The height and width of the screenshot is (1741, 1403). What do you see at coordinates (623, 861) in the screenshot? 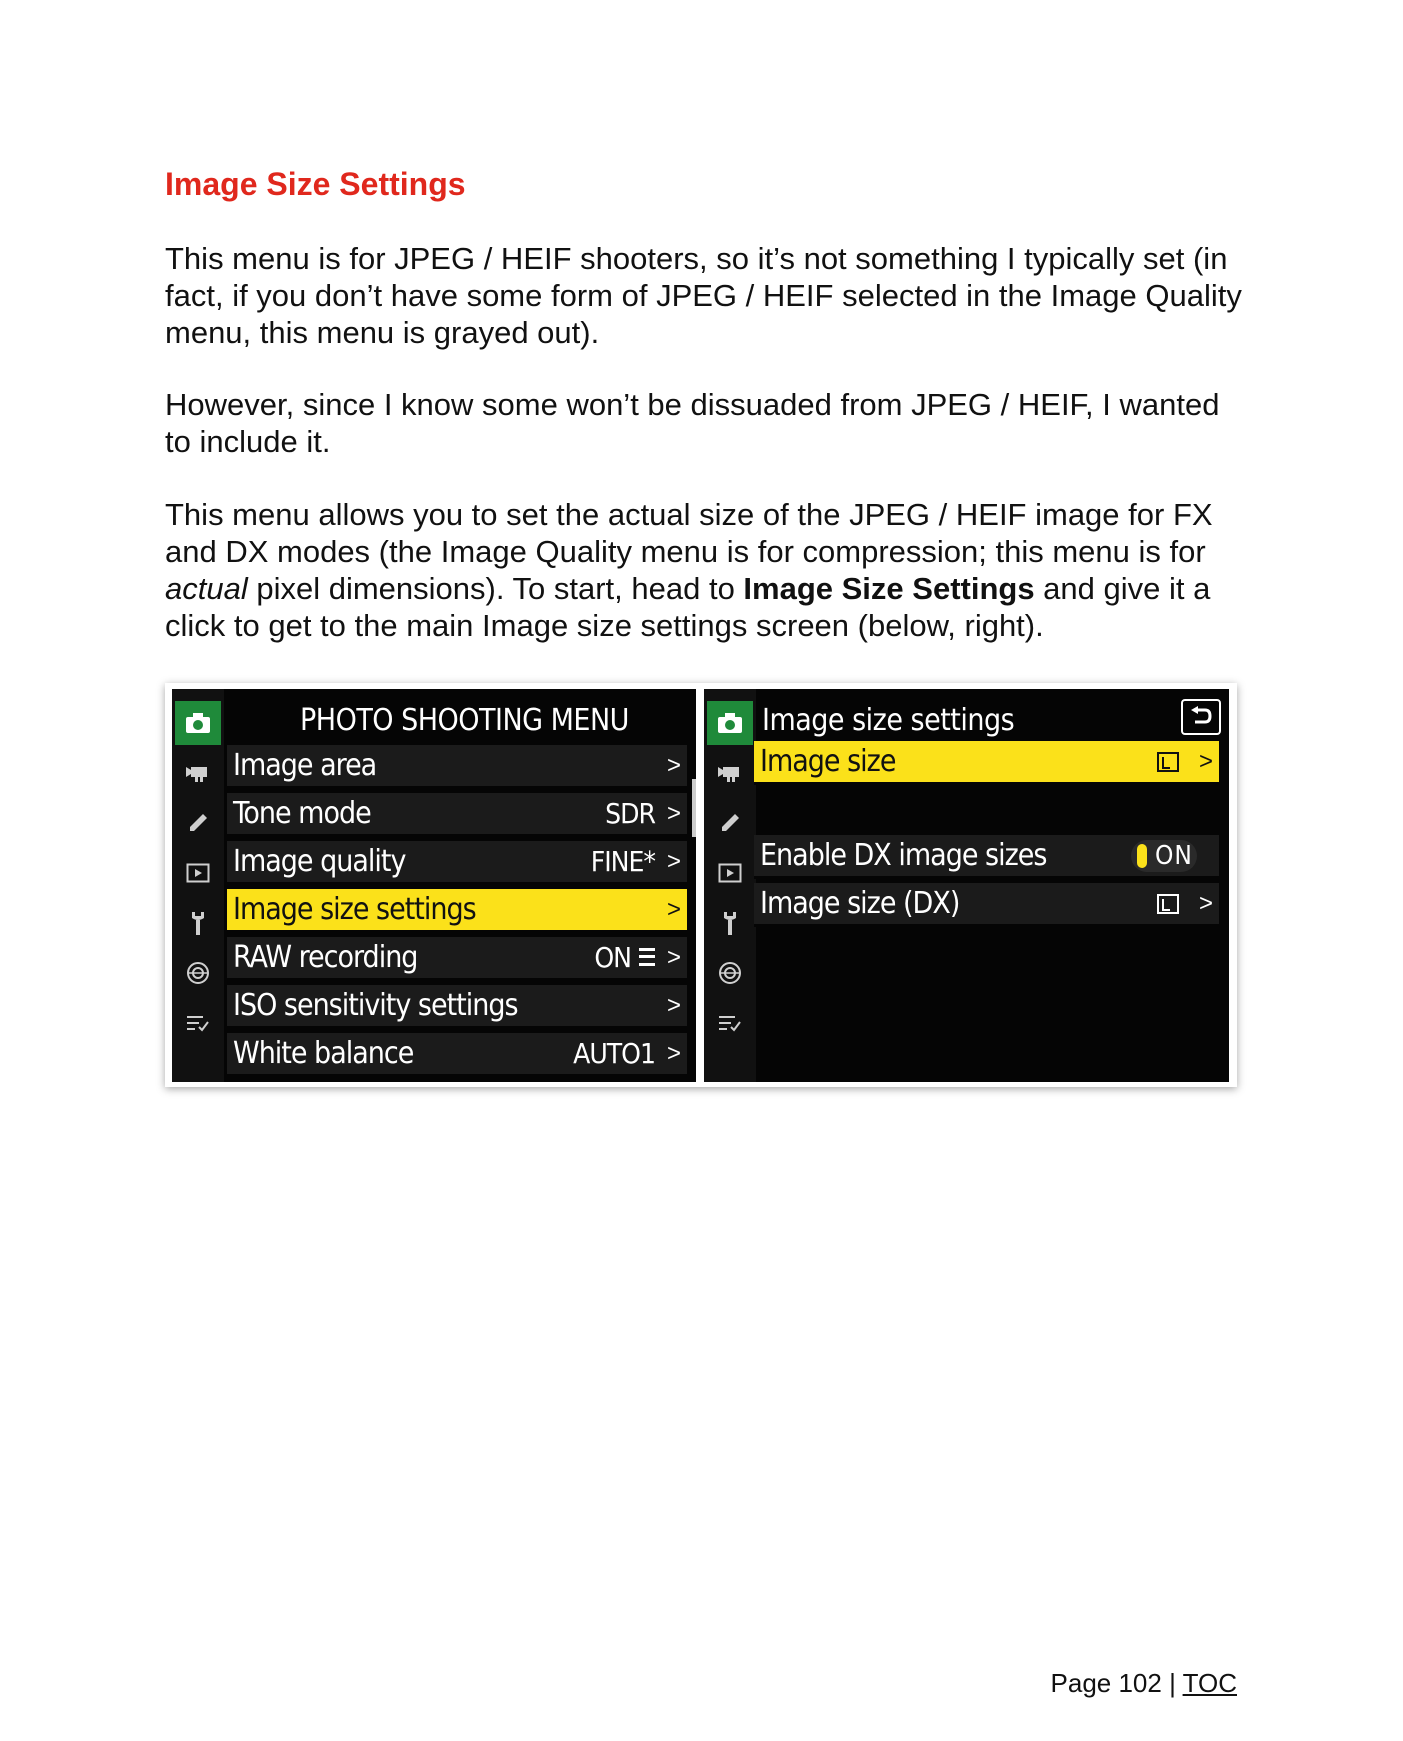
I see `menu-item-value: FINE*` at bounding box center [623, 861].